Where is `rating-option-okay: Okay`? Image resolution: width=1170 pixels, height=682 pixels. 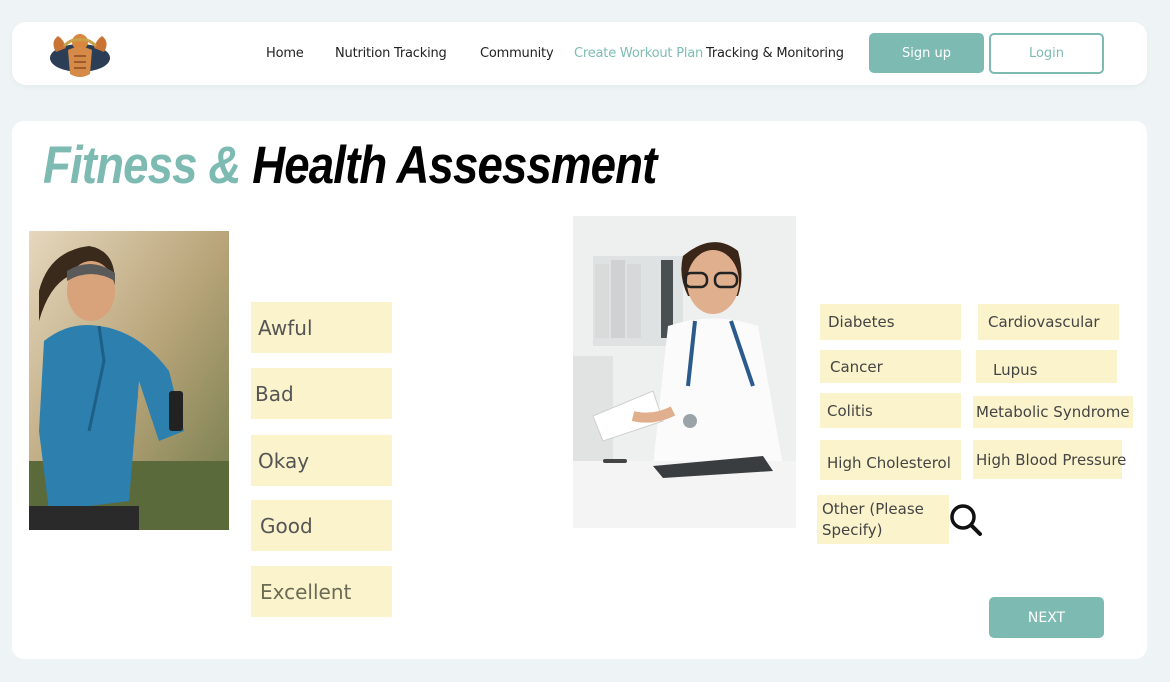
rating-option-okay: Okay is located at coordinates (321, 460).